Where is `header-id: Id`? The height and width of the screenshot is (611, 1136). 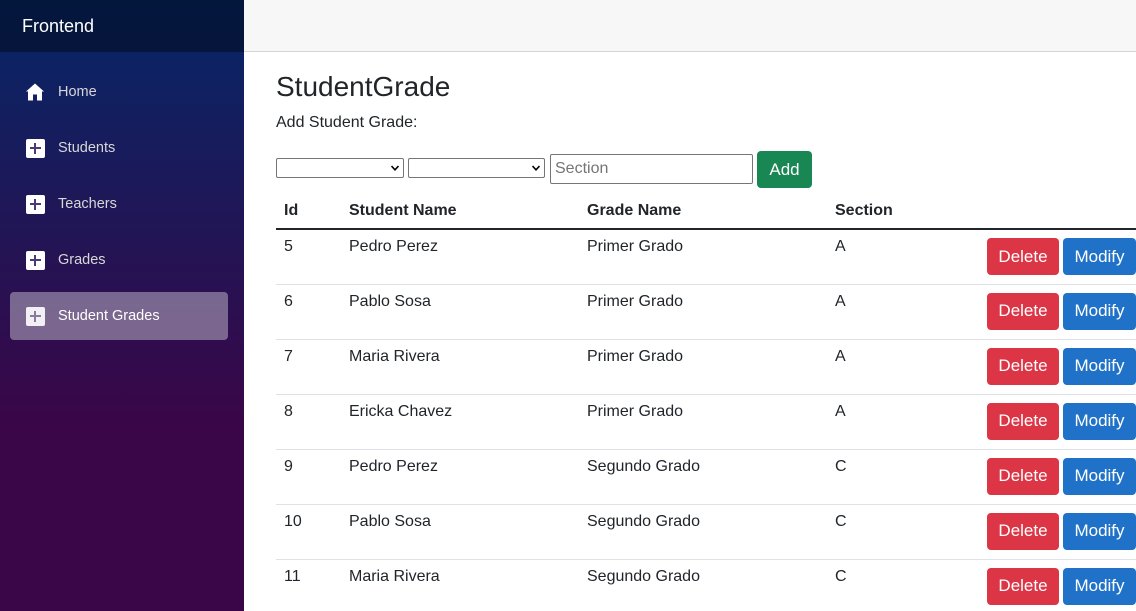 header-id: Id is located at coordinates (309, 211).